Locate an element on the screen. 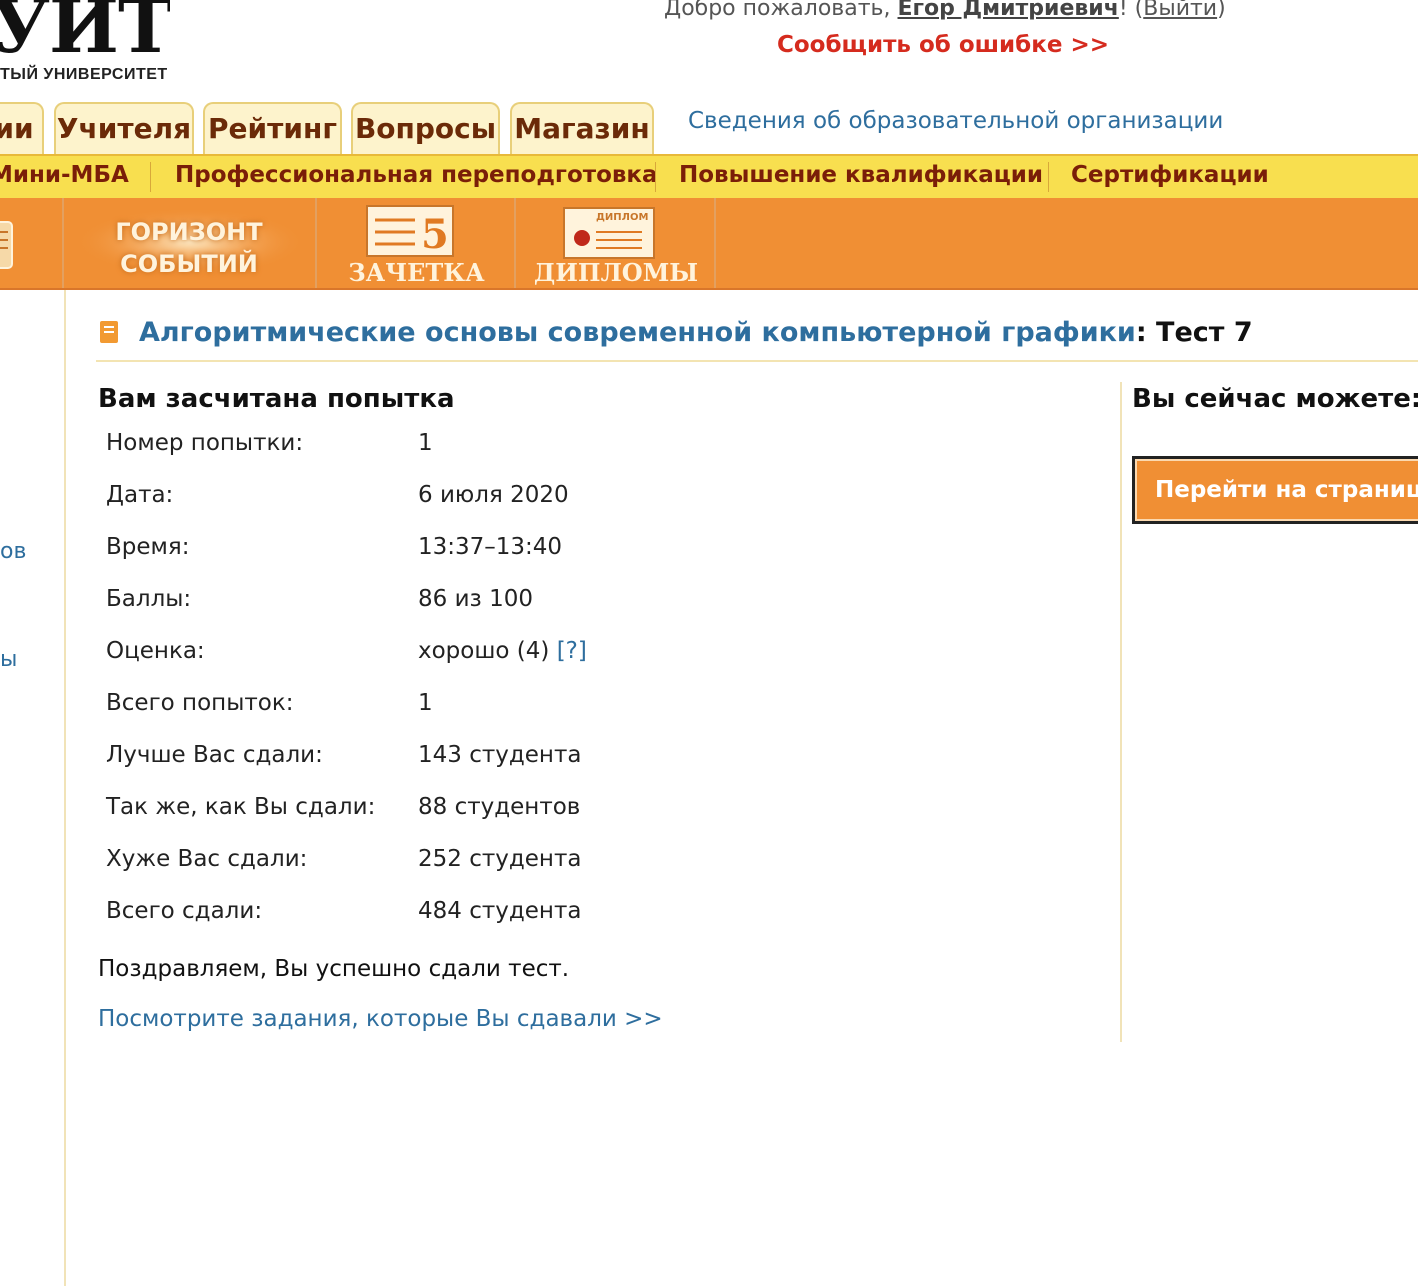 The height and width of the screenshot is (1286, 1418). gradebook-label: ЗАЧЕТКА is located at coordinates (416, 272).